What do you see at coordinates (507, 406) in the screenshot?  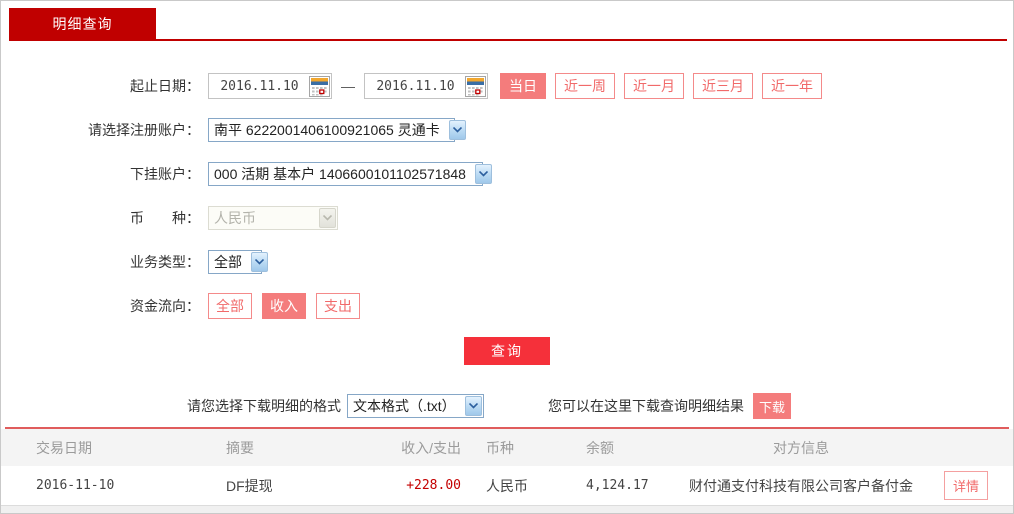 I see `download-row: 请您选择下载明细的格式 文本格式（.txt） 您可以在这里下载查询明细结果 下载` at bounding box center [507, 406].